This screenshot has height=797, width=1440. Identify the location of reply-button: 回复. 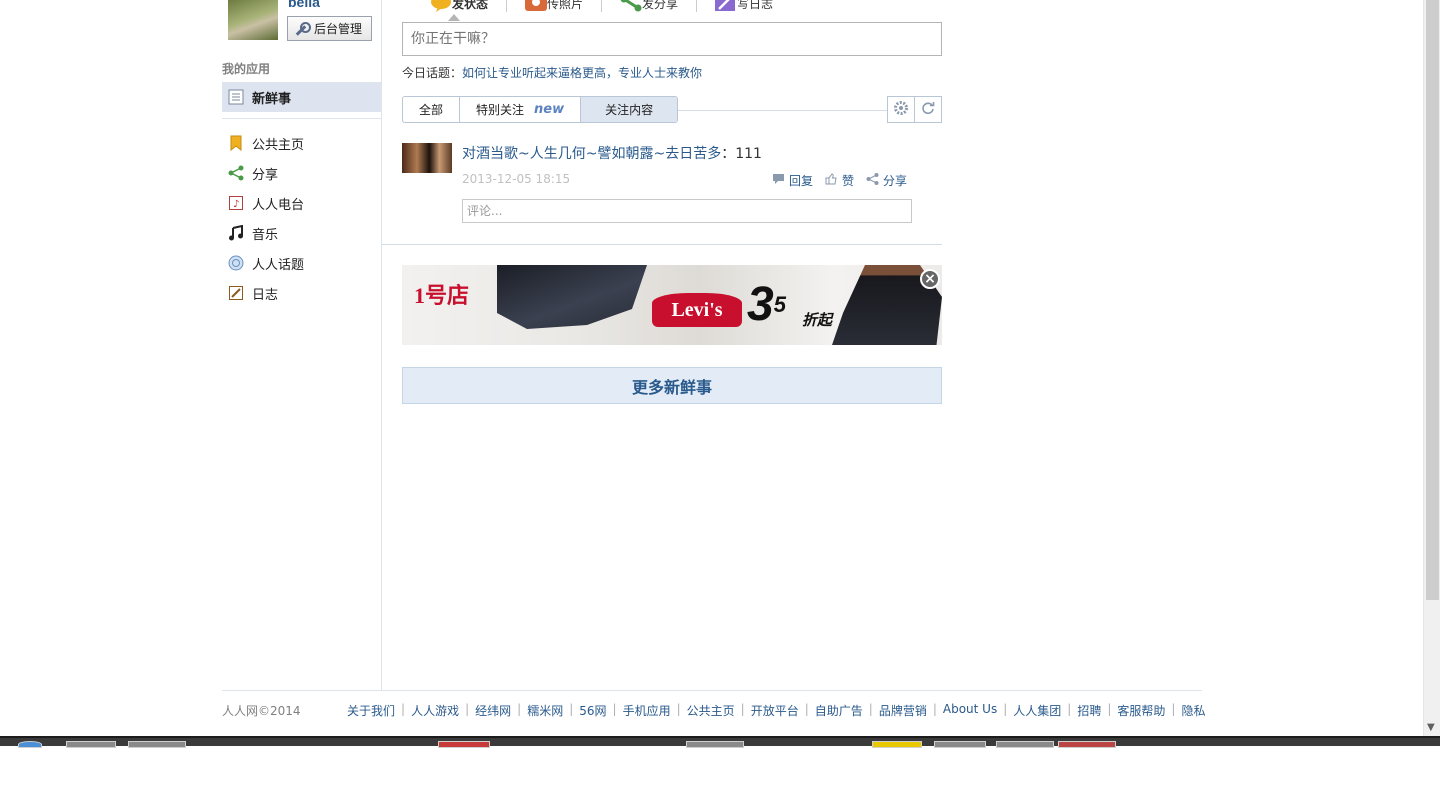
(792, 180).